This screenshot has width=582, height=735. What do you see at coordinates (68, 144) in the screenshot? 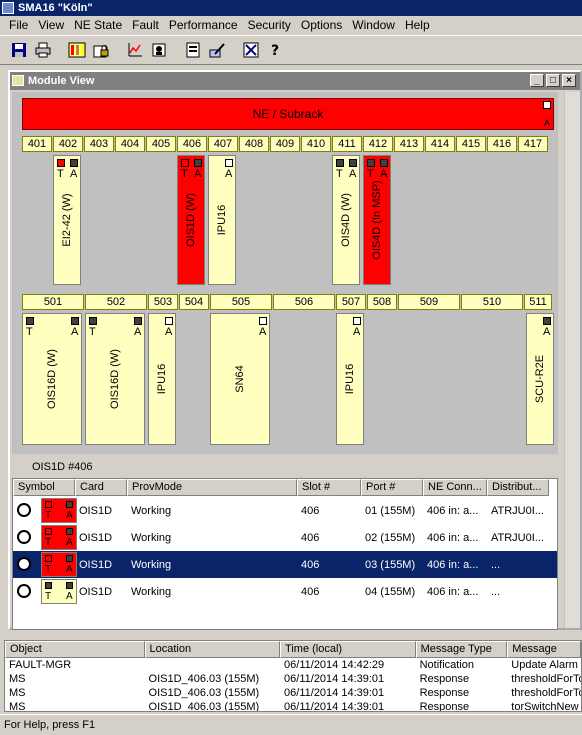
I see `slot-number: 402` at bounding box center [68, 144].